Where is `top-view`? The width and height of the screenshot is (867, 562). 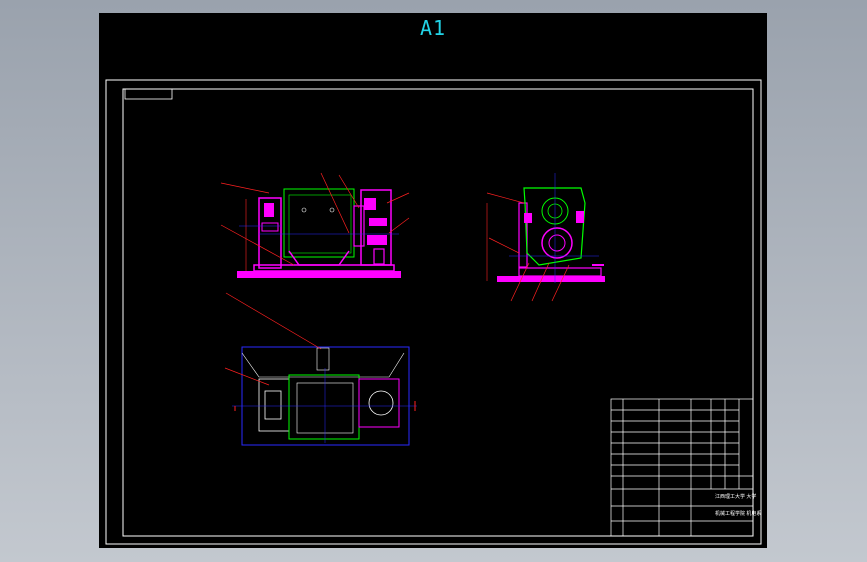
top-view is located at coordinates (320, 369).